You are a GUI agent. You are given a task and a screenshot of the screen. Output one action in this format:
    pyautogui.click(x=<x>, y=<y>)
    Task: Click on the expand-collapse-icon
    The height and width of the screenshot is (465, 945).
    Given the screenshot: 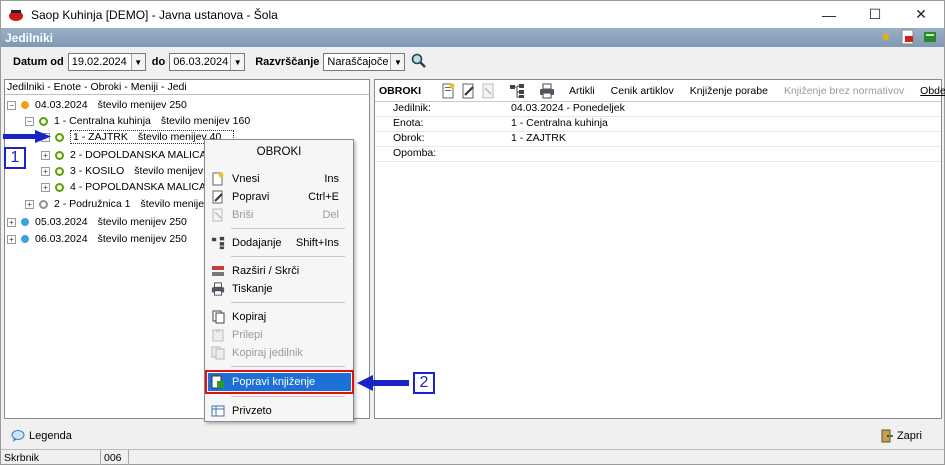 What is the action you would take?
    pyautogui.click(x=218, y=271)
    